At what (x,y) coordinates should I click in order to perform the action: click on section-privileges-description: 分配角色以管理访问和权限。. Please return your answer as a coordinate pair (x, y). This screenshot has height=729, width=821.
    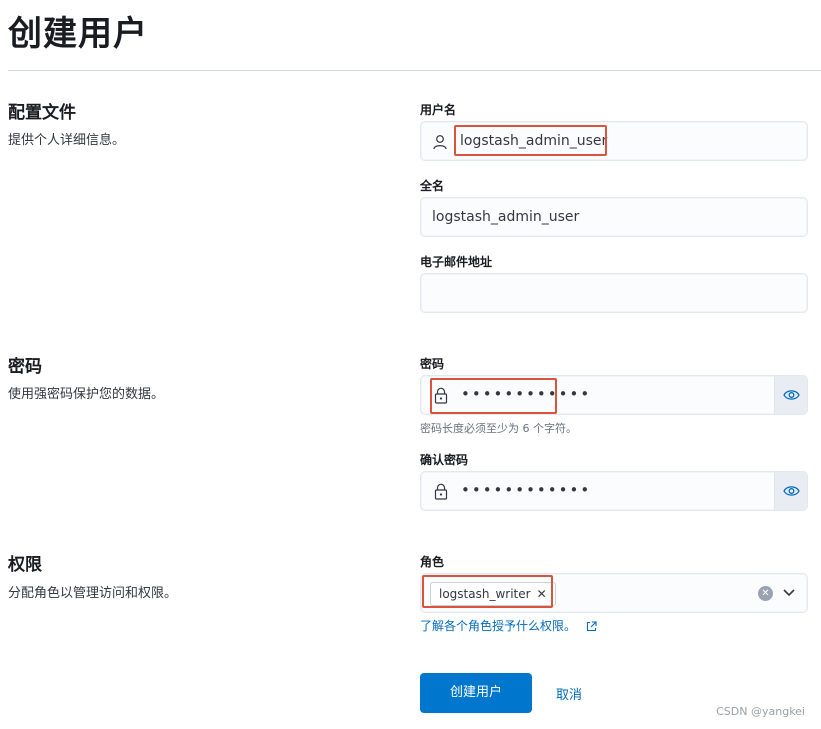
    Looking at the image, I should click on (93, 593).